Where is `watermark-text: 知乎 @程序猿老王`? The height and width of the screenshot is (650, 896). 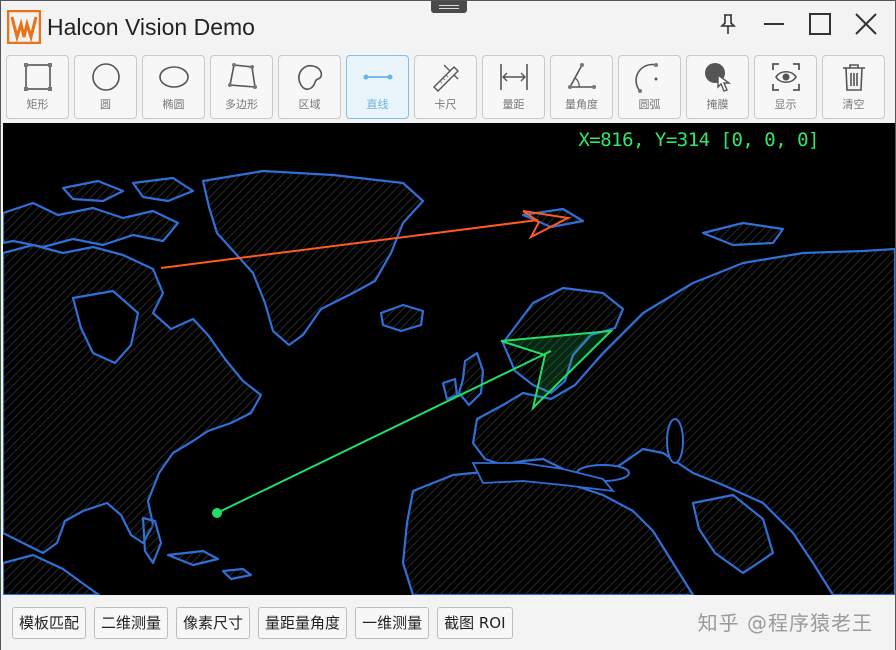 watermark-text: 知乎 @程序猿老王 is located at coordinates (785, 623).